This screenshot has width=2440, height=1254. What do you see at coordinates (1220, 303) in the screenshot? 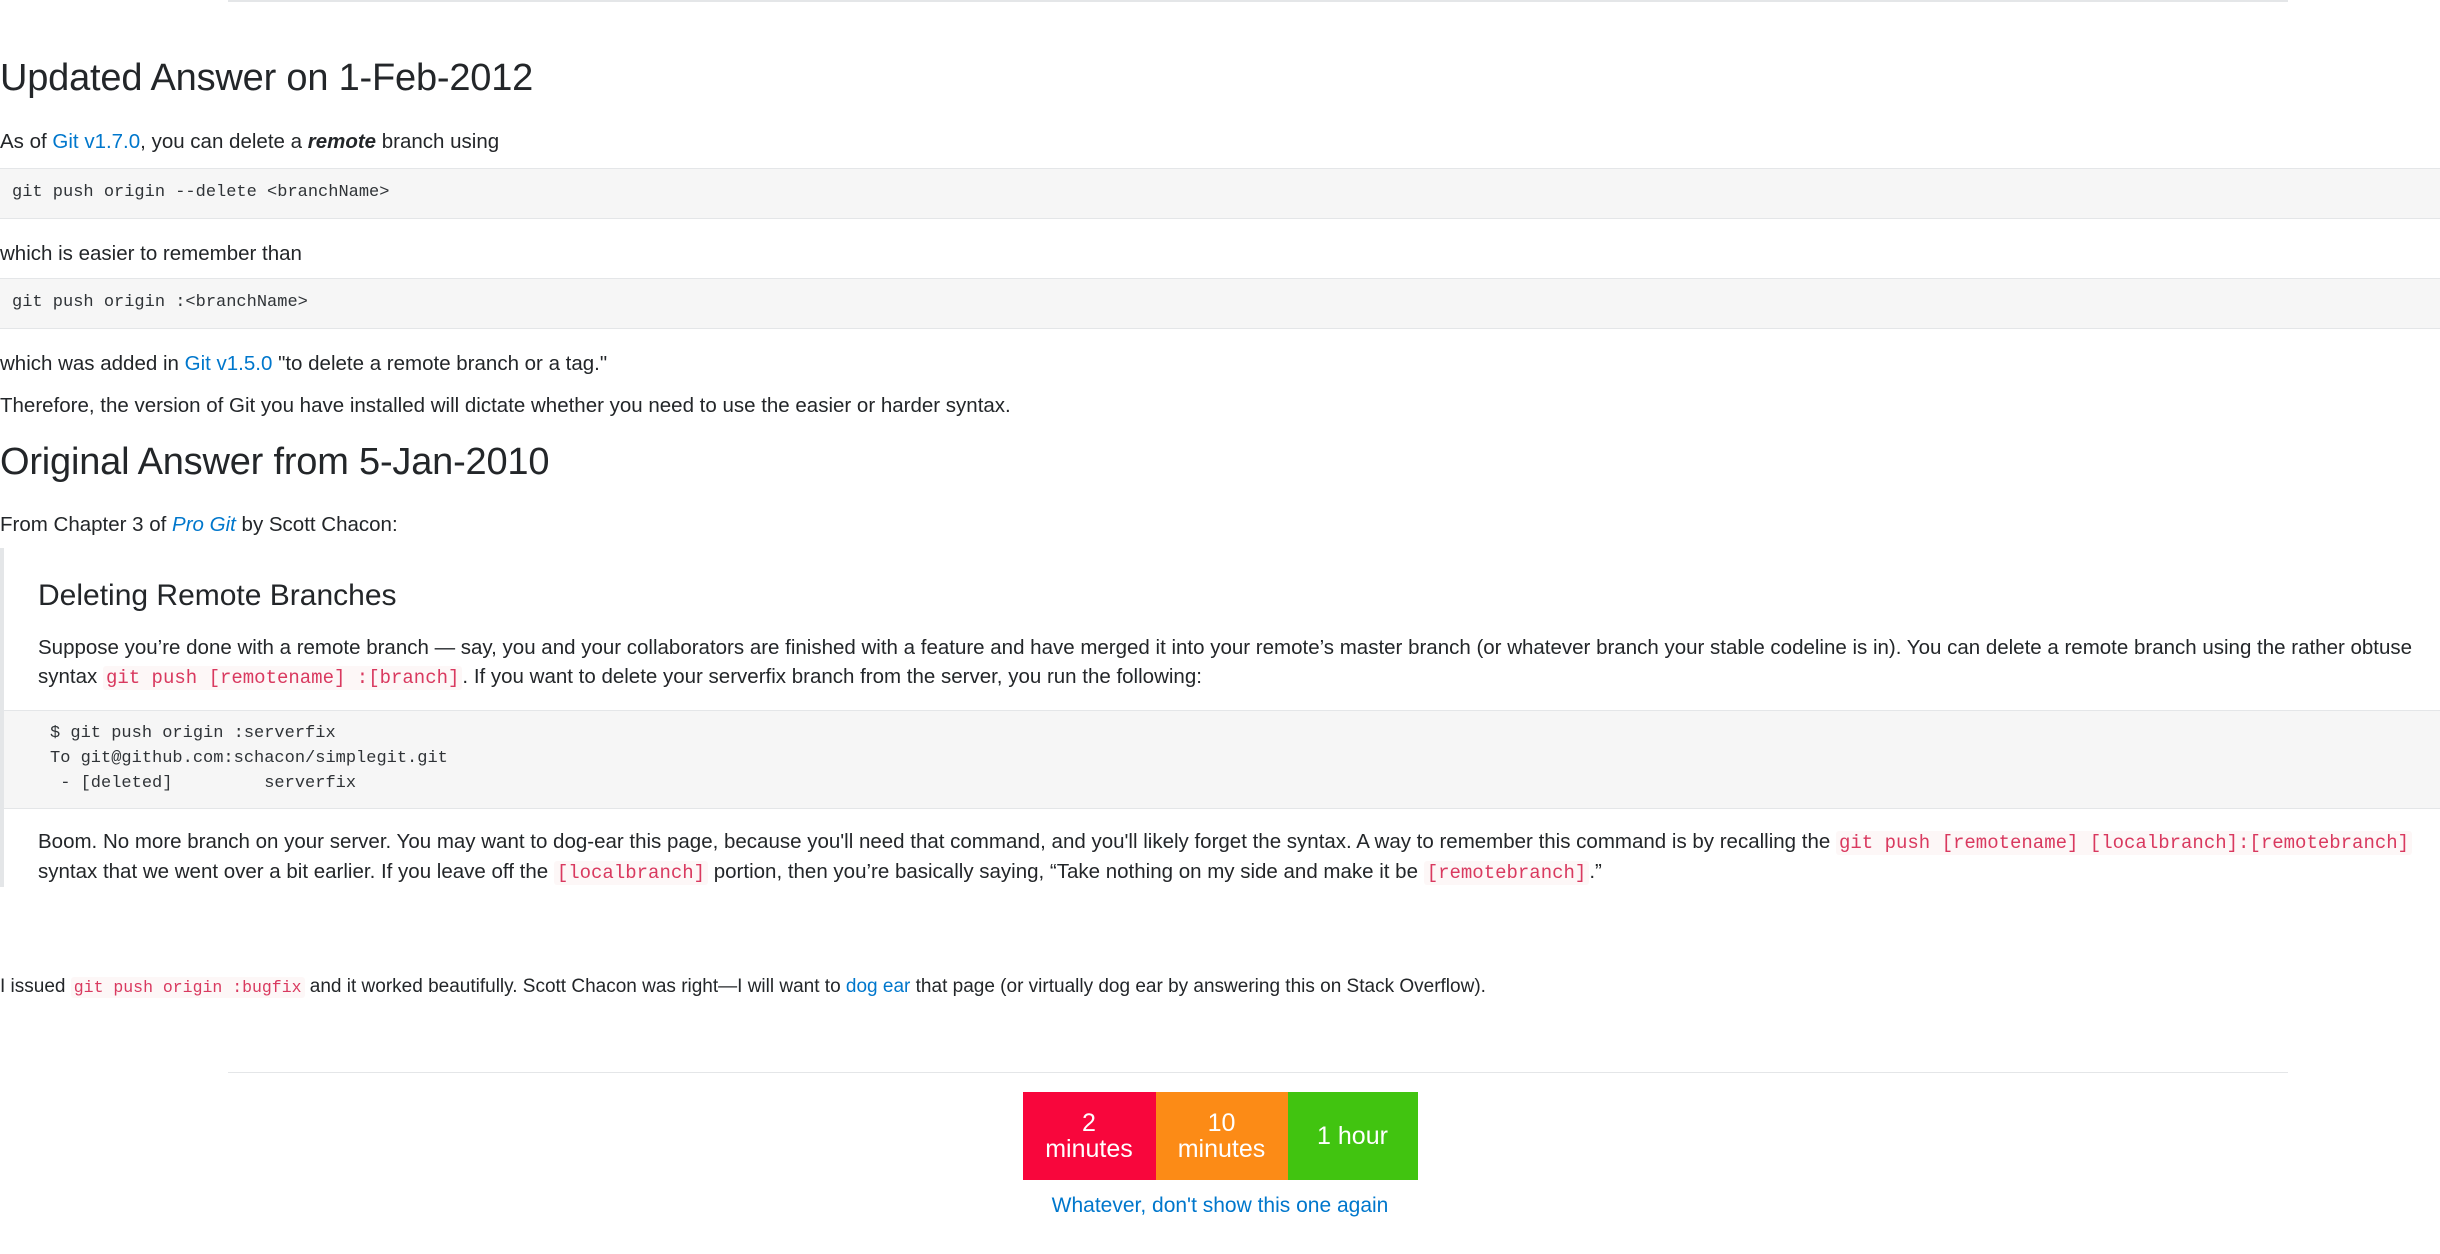
I see `code-block-delete-colon: git push origin :<branchName>` at bounding box center [1220, 303].